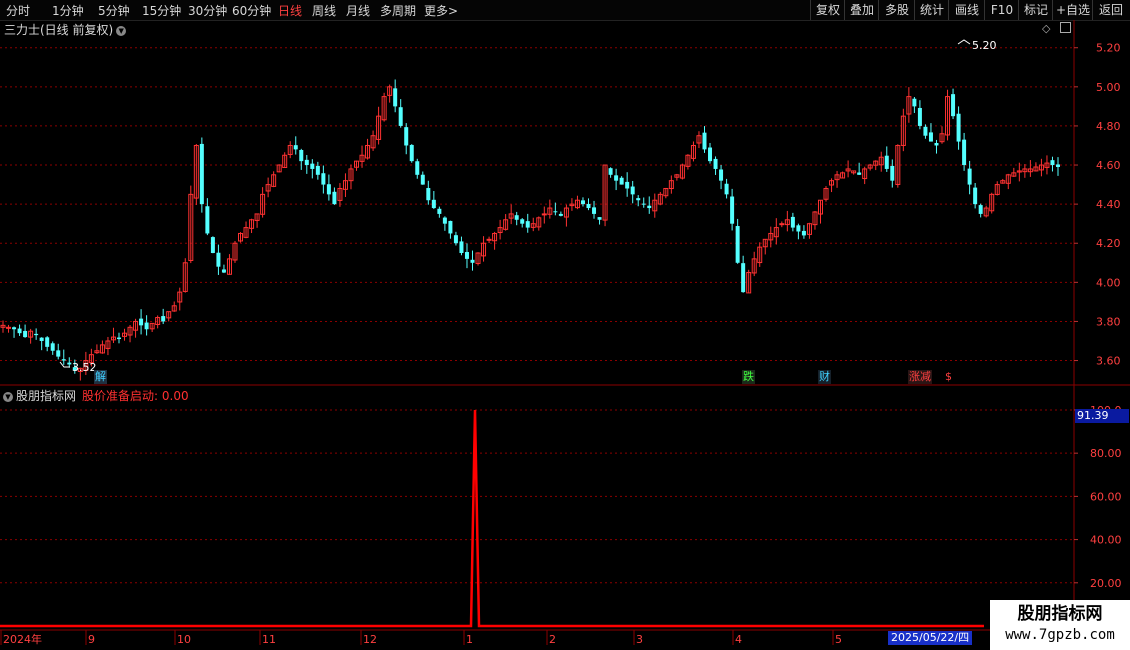 This screenshot has width=1130, height=650. Describe the element at coordinates (1106, 583) in the screenshot. I see `indicator-tick-label: 20.00` at that location.